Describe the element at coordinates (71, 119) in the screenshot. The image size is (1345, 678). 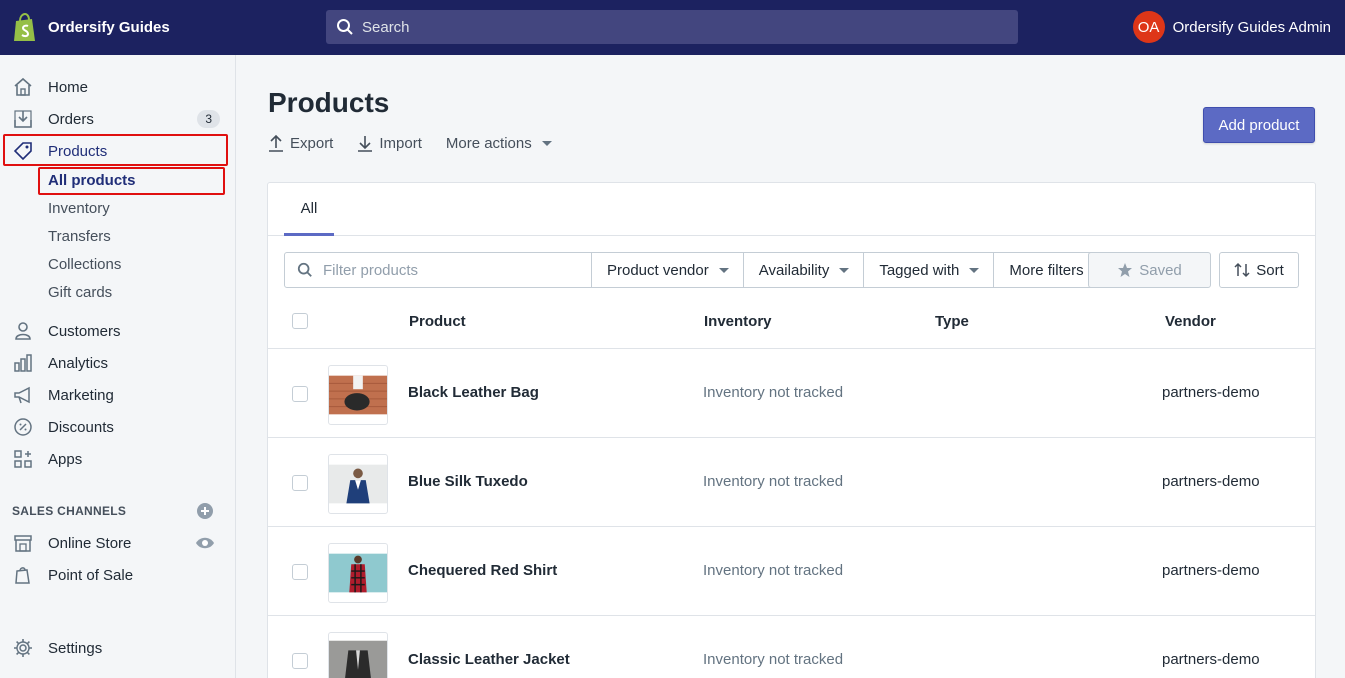
I see `sidebar-item-label: Orders` at that location.